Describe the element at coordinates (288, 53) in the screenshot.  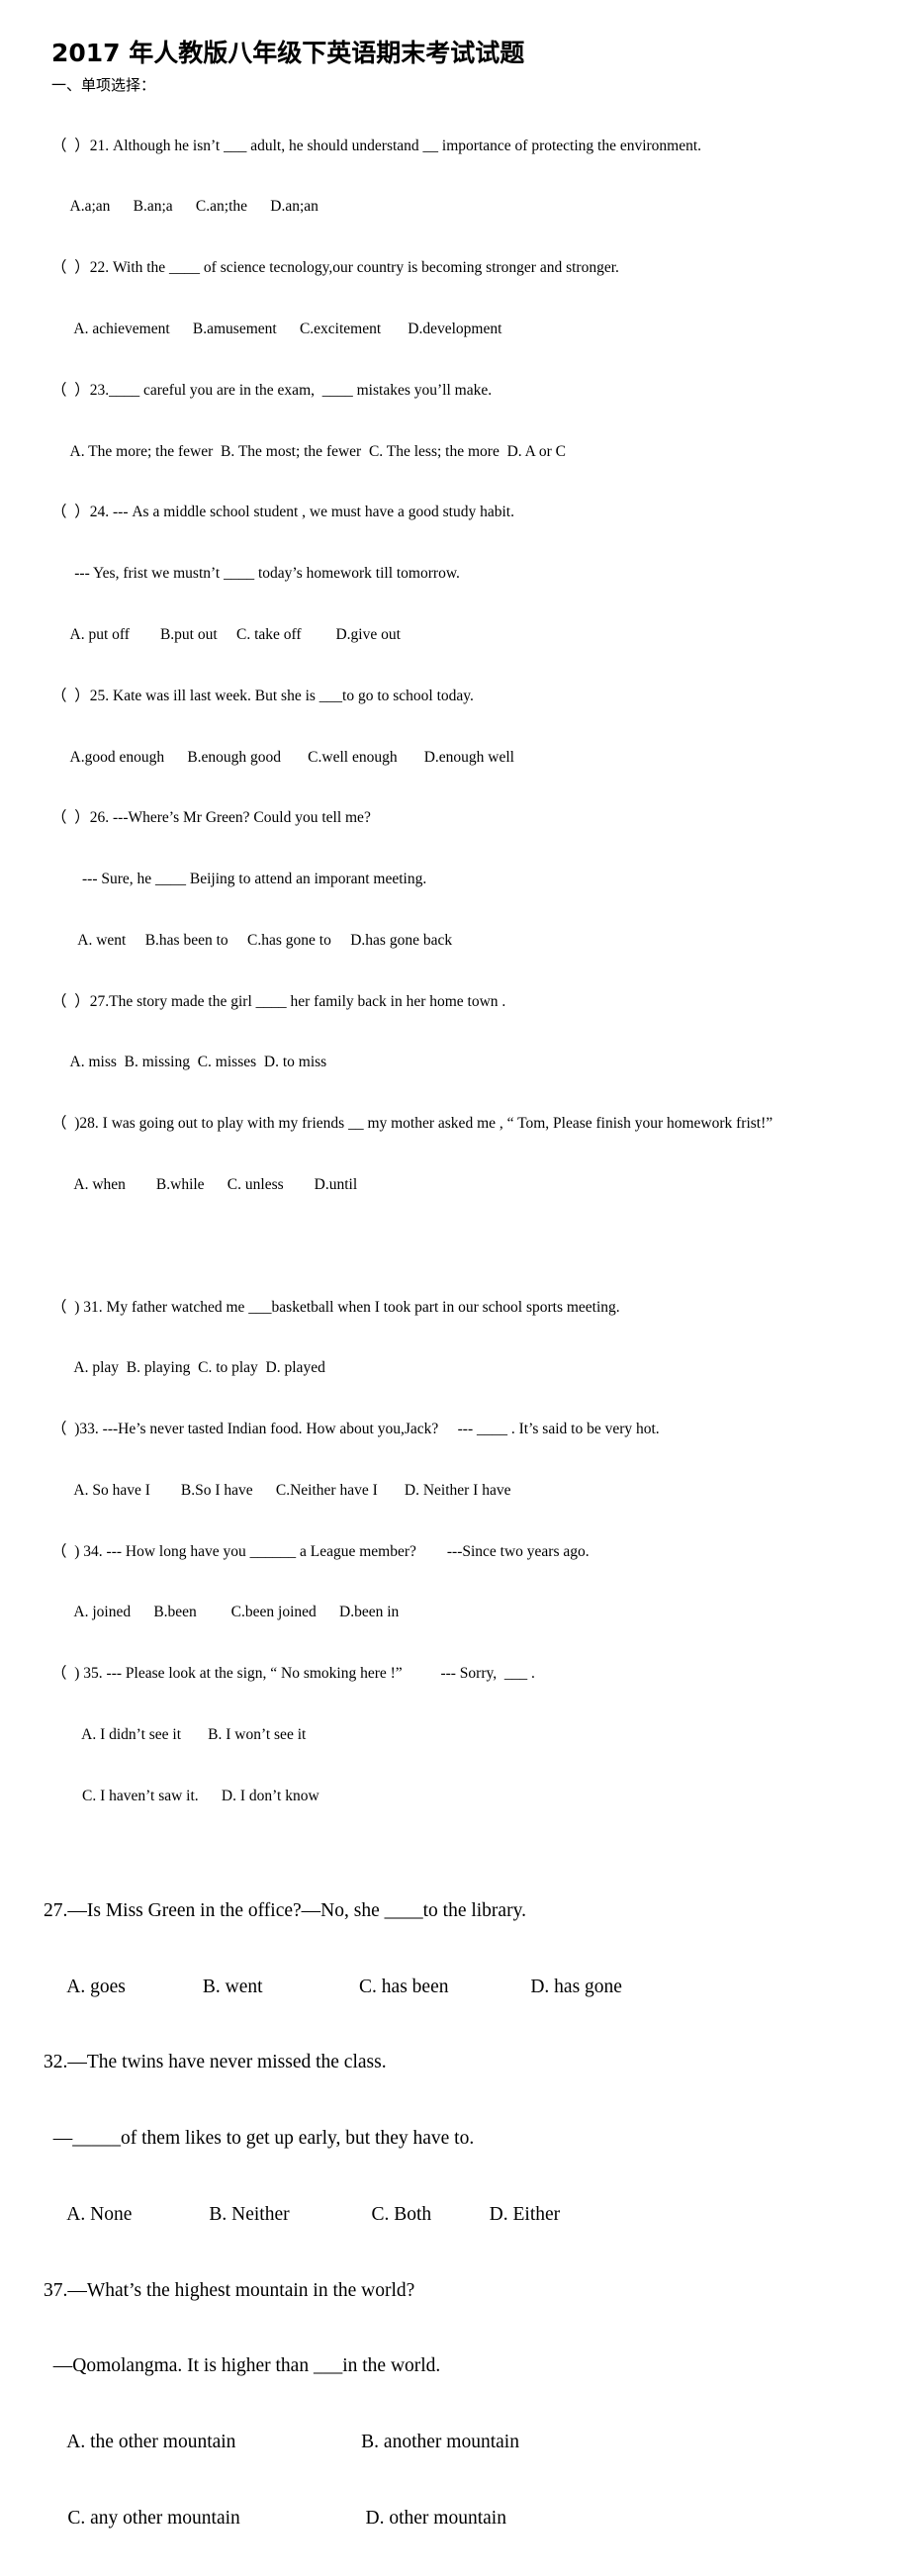
I see `page-title: 2017 年人教版八年级下英语期末考试试题` at that location.